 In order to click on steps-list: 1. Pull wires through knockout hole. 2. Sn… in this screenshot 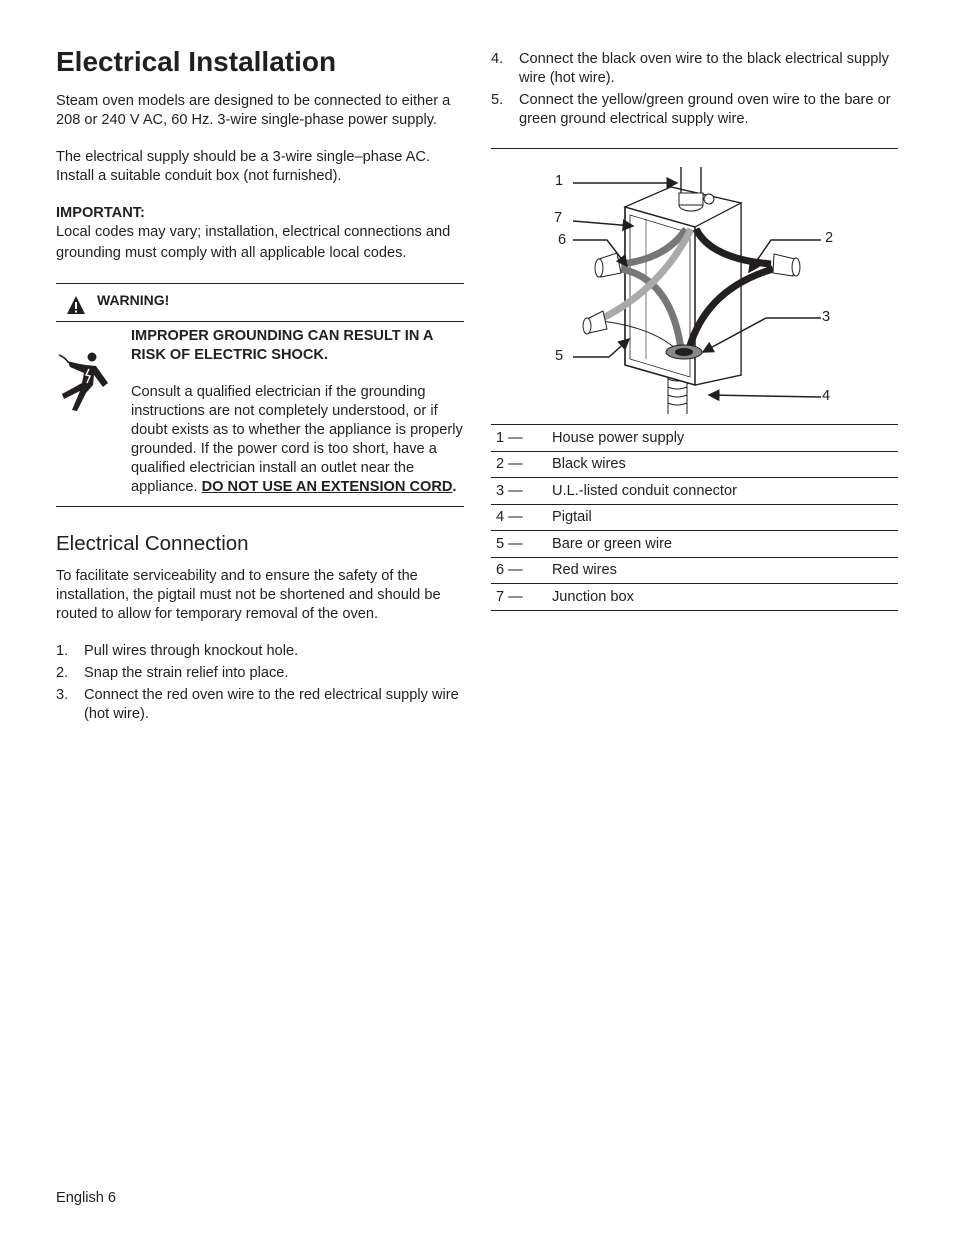, I will do `click(260, 683)`.